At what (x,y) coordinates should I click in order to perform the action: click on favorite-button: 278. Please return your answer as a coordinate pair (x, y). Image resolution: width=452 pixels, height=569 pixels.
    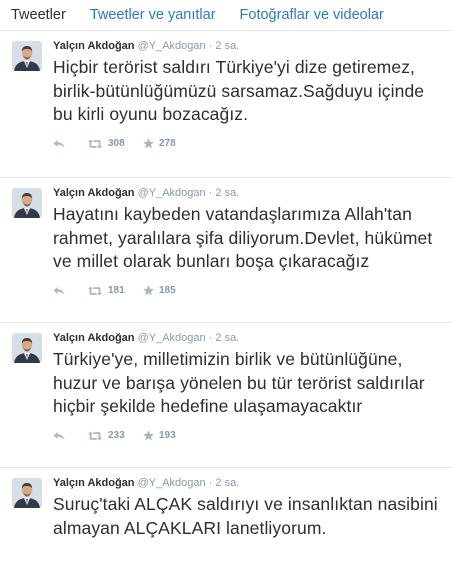
    Looking at the image, I should click on (171, 143).